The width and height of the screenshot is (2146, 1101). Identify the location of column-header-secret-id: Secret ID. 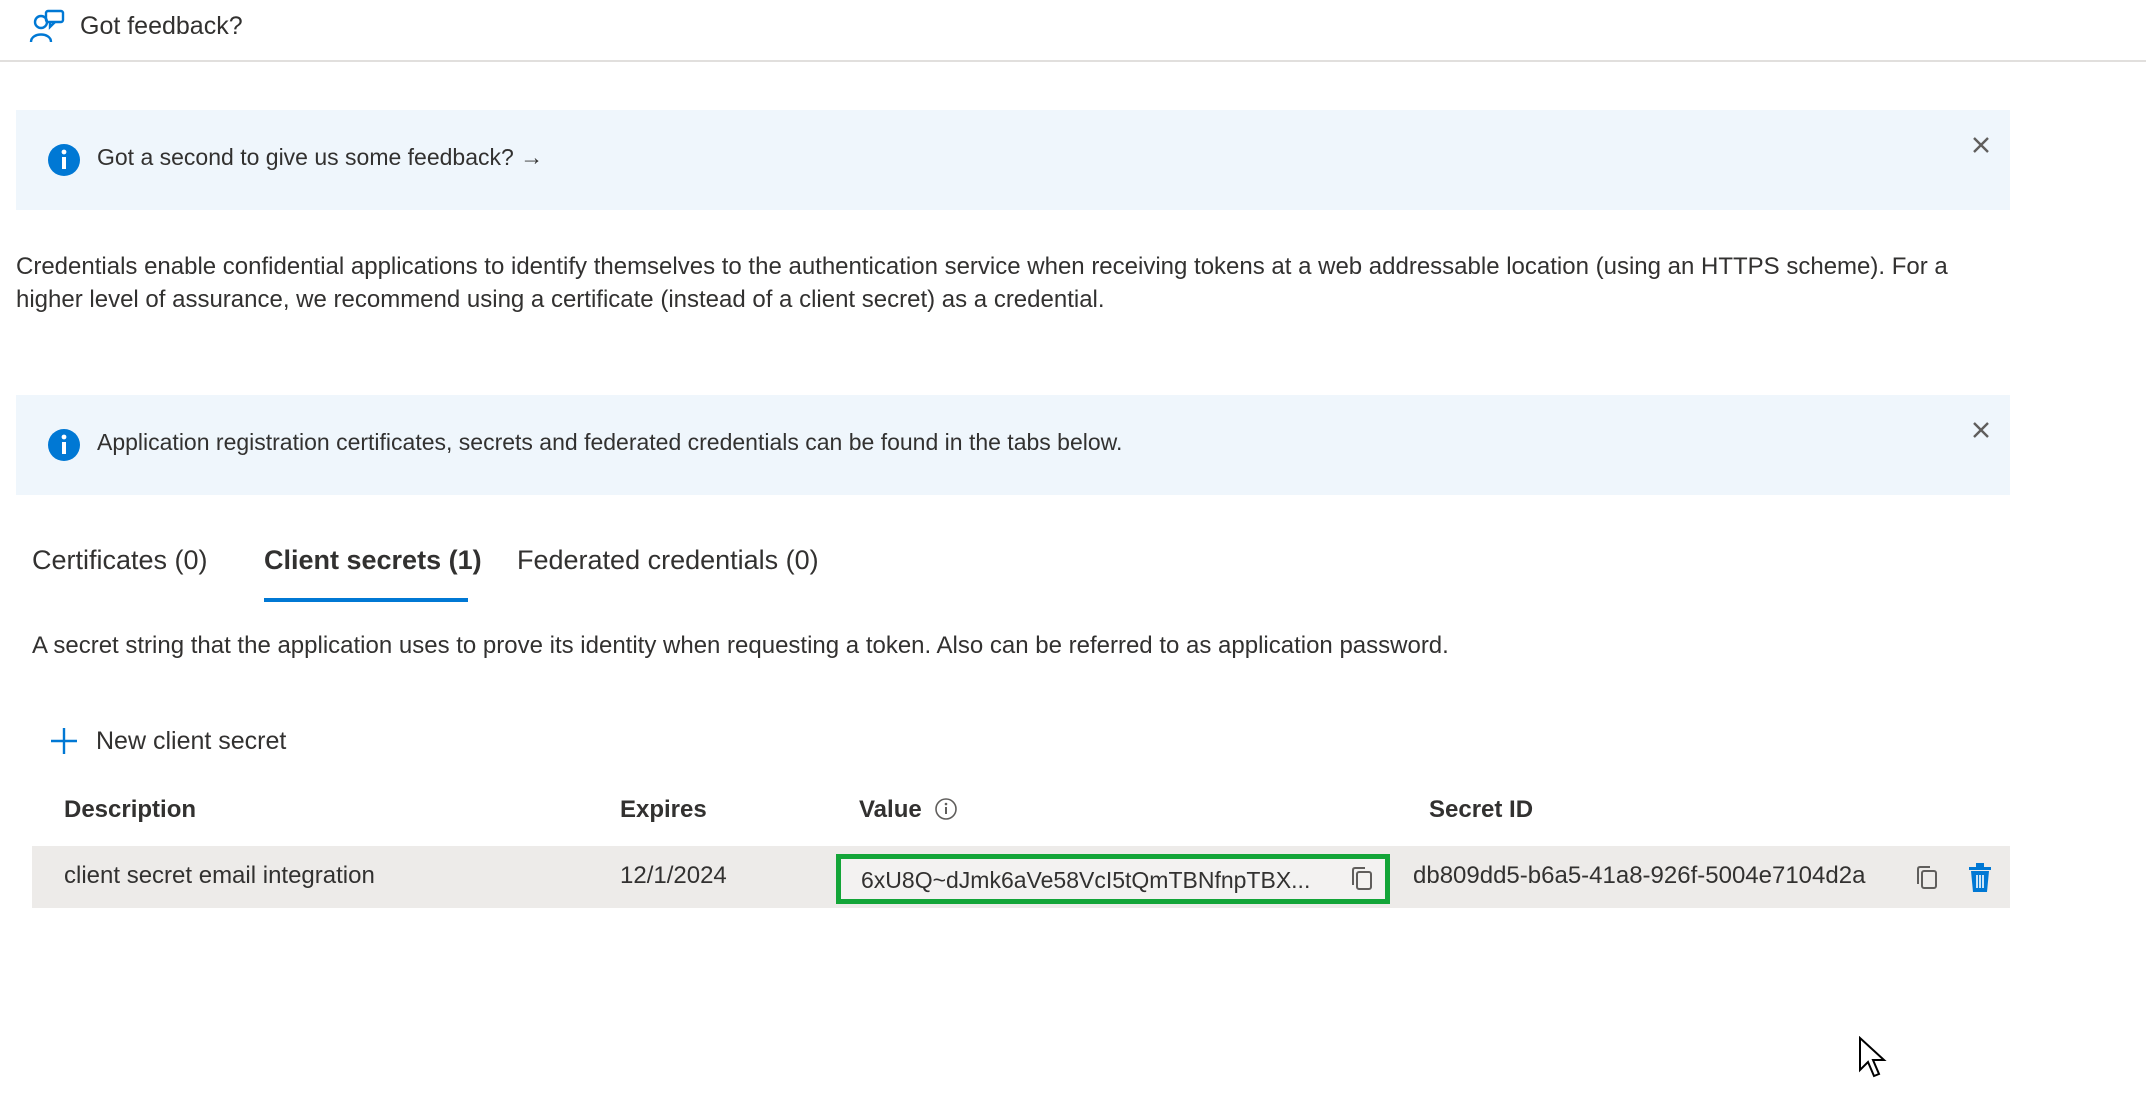
(1481, 809).